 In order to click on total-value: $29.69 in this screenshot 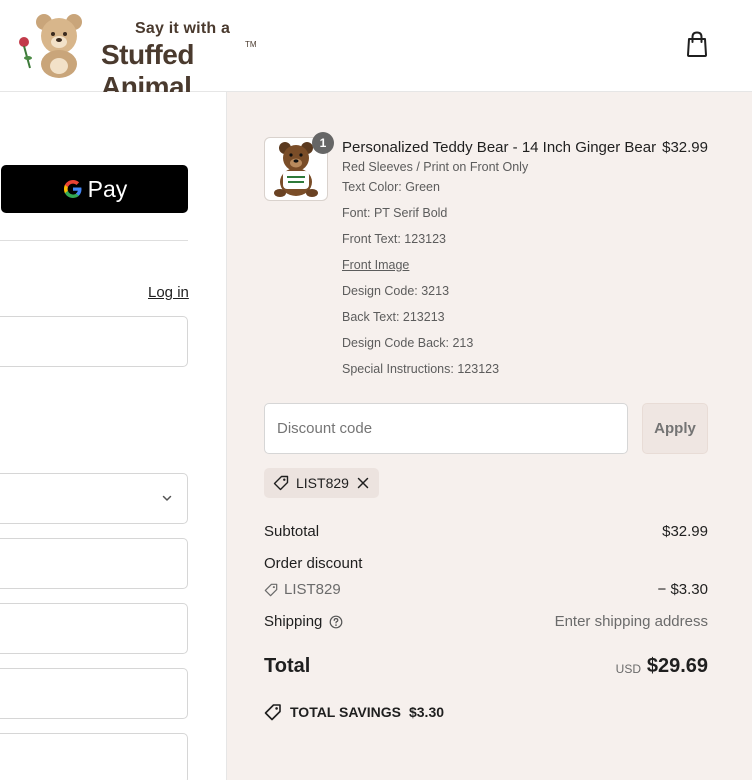, I will do `click(677, 666)`.